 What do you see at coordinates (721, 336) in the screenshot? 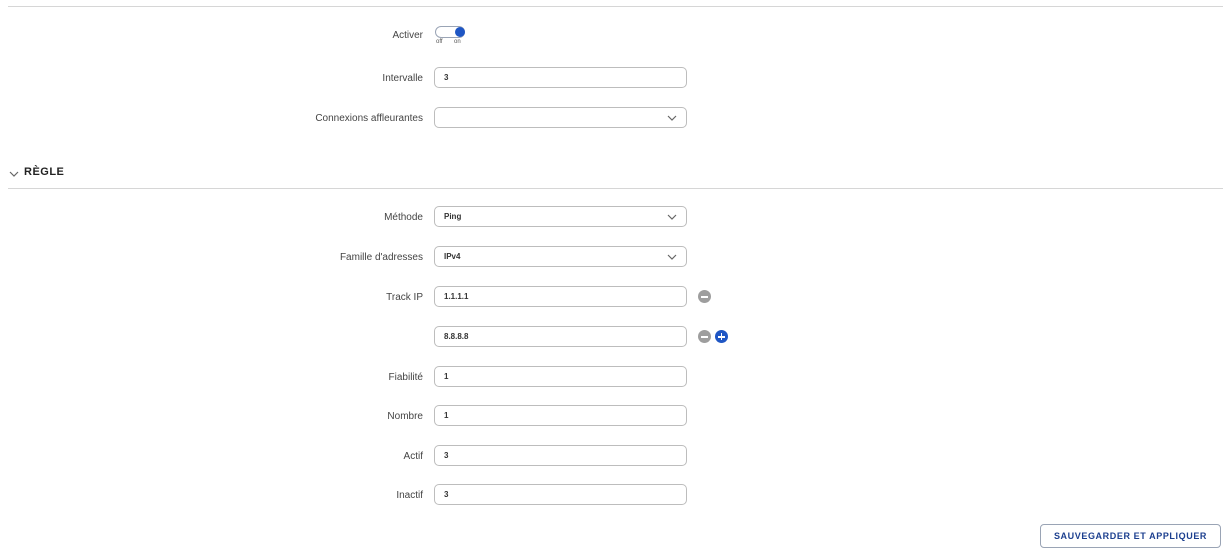
I see `add-ip-button` at bounding box center [721, 336].